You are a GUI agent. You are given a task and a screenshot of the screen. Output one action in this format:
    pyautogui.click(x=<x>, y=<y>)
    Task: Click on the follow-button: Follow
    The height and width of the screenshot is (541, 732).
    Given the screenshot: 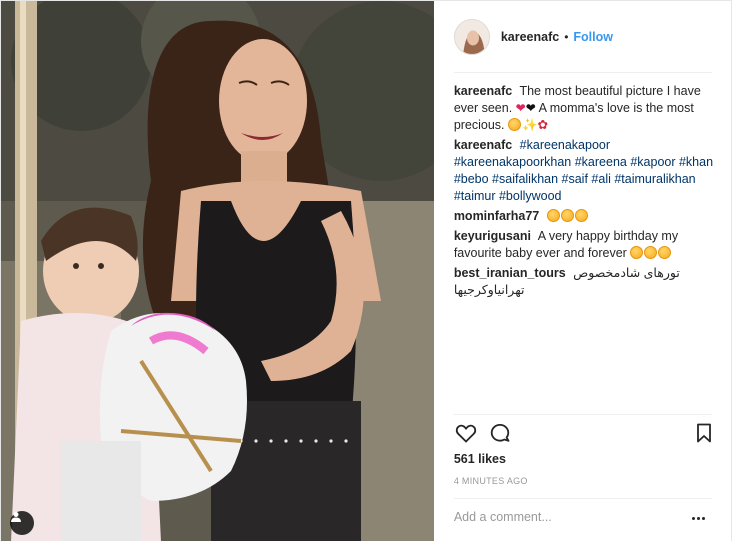 What is the action you would take?
    pyautogui.click(x=593, y=37)
    